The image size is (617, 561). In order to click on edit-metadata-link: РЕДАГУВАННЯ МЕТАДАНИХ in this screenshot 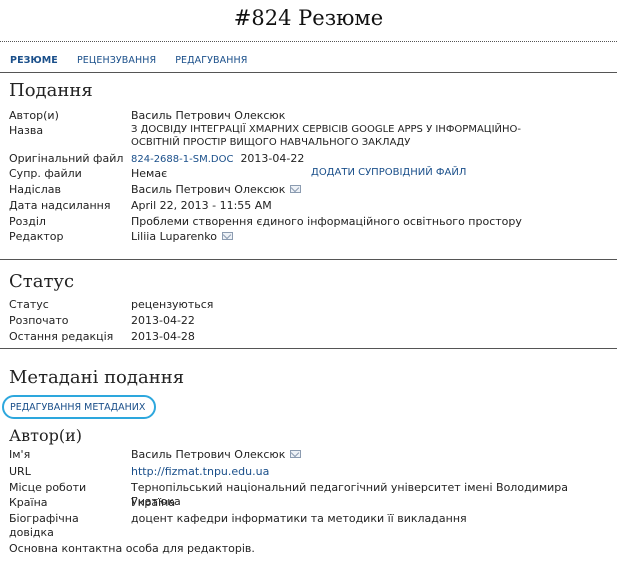, I will do `click(77, 408)`.